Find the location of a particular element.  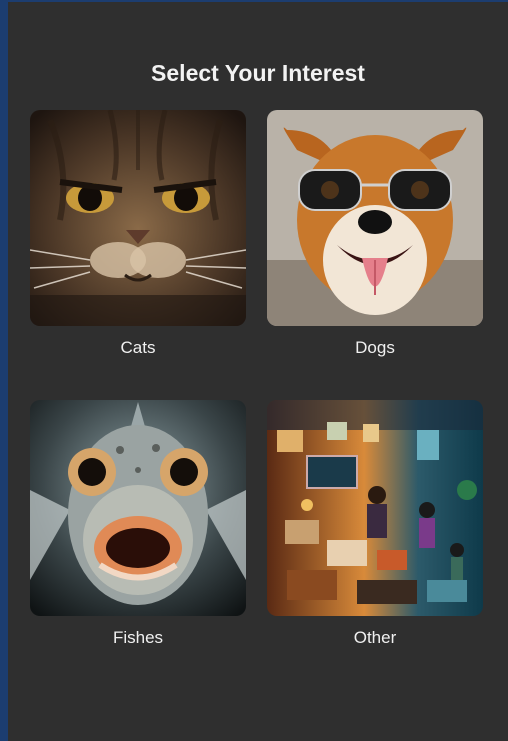

dog-image is located at coordinates (375, 218).